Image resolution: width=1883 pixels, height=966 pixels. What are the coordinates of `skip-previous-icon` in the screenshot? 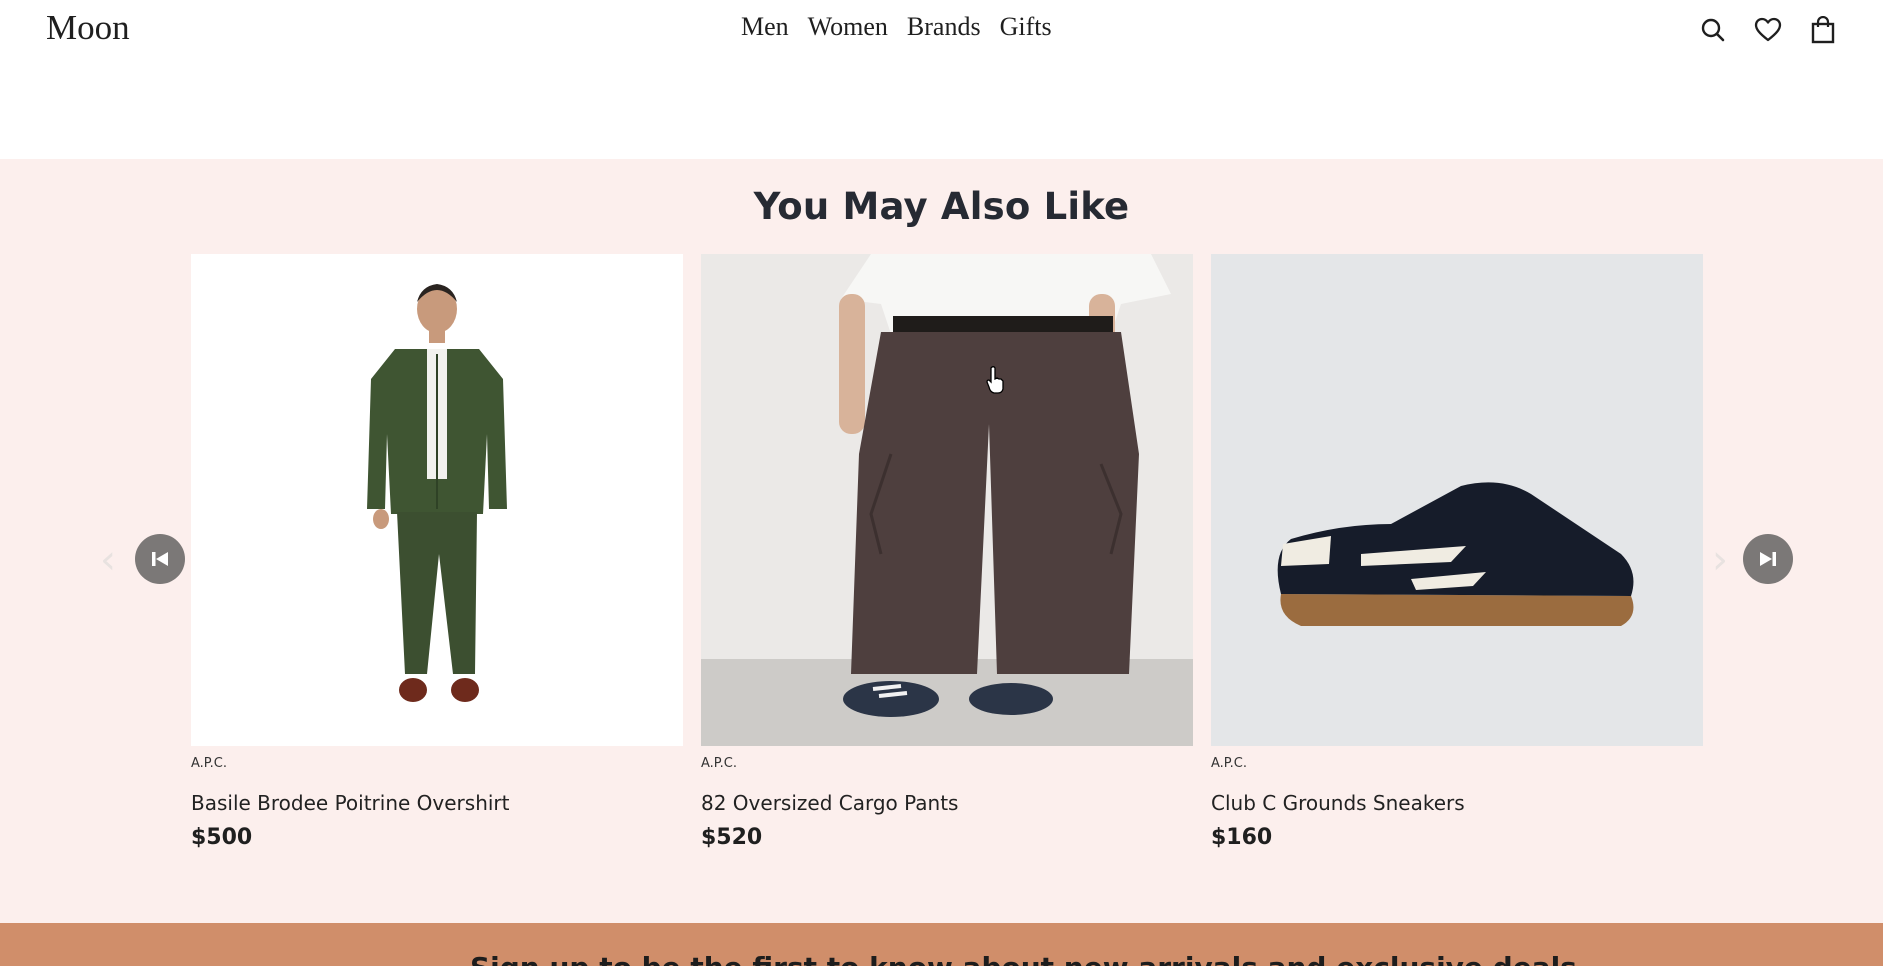 It's located at (160, 559).